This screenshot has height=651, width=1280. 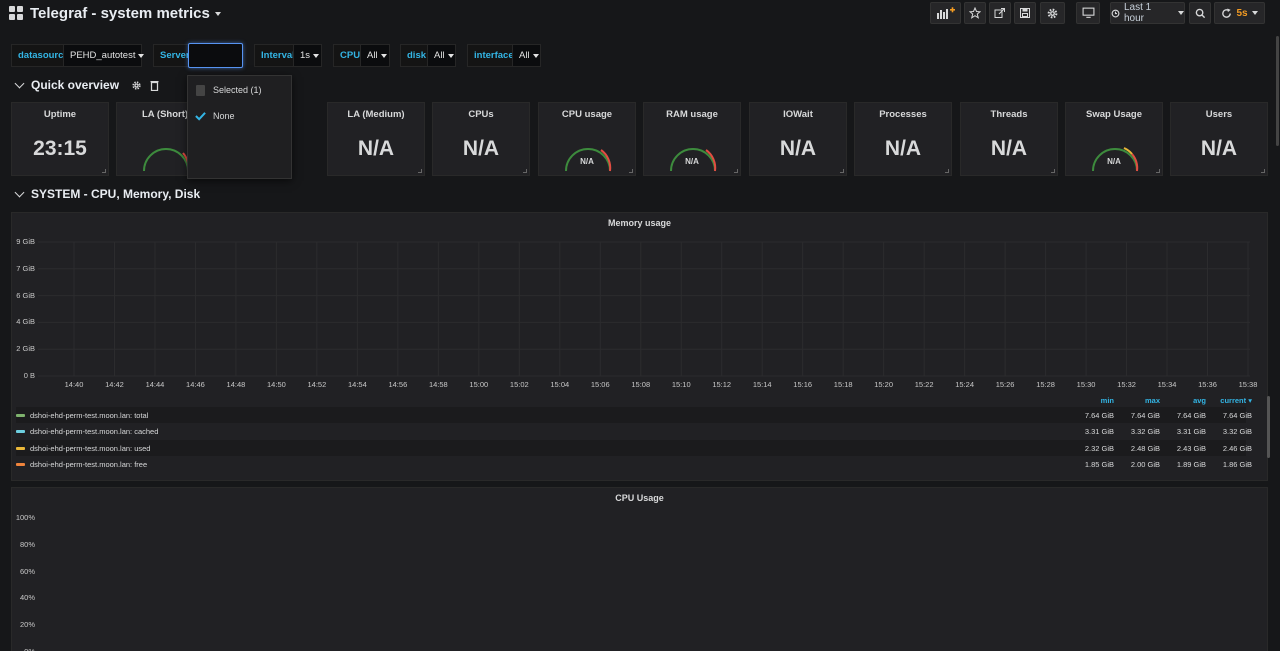 What do you see at coordinates (239, 127) in the screenshot?
I see `server-dropdown-menu: Selected (1) None` at bounding box center [239, 127].